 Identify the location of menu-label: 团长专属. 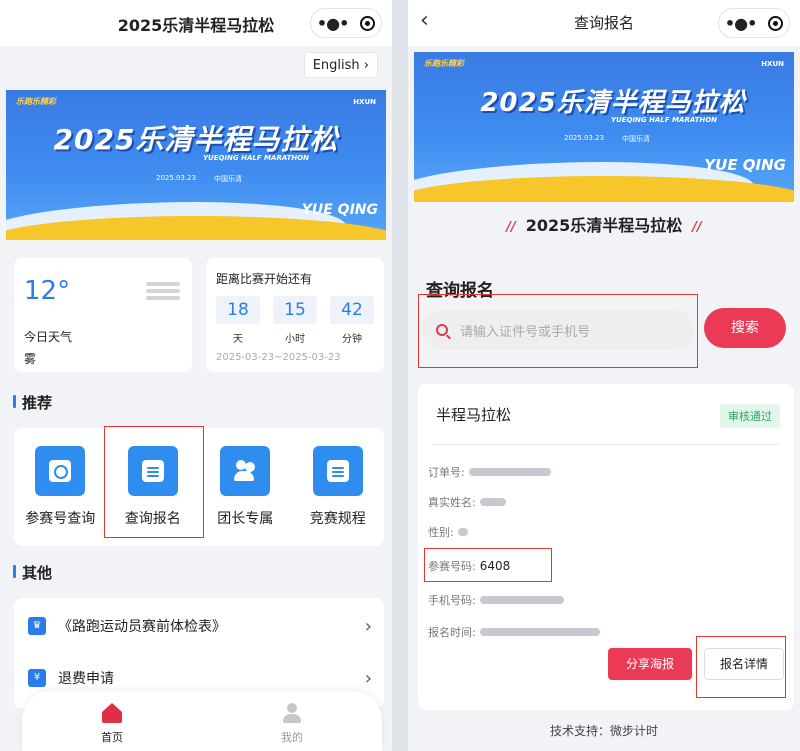
(245, 519).